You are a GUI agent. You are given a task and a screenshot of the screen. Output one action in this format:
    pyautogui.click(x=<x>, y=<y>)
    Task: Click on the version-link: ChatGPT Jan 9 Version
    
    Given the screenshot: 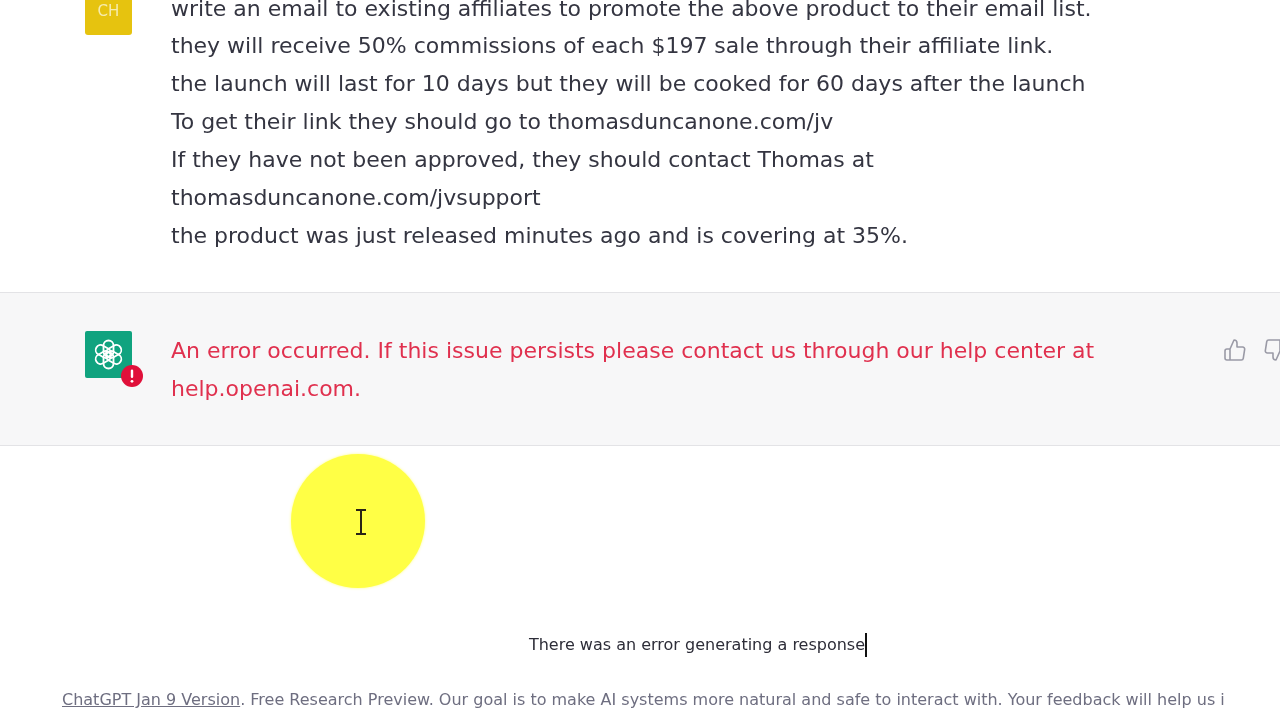 What is the action you would take?
    pyautogui.click(x=151, y=699)
    